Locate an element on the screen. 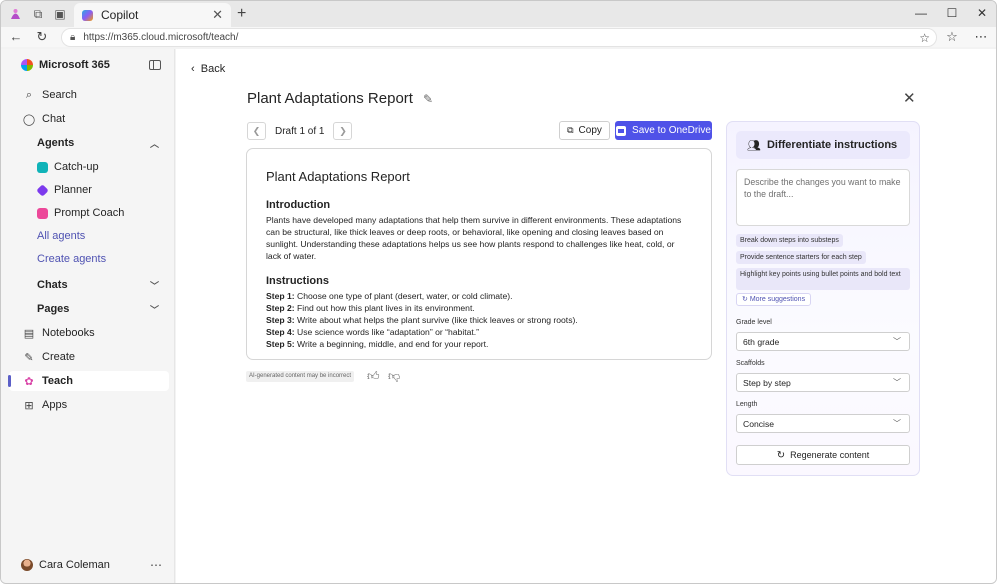  regenerate-content-button: ↻ Regenerate content is located at coordinates (823, 455).